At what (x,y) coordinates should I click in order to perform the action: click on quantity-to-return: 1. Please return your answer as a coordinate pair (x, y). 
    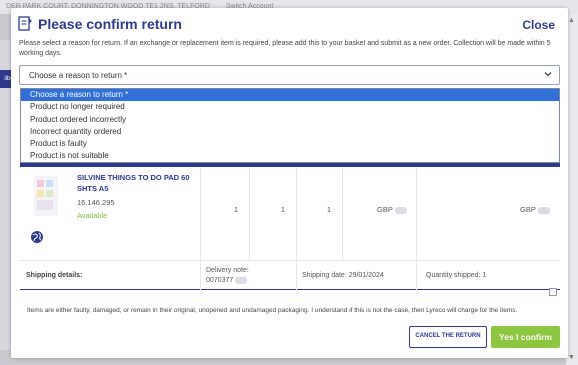
    Looking at the image, I should click on (329, 209).